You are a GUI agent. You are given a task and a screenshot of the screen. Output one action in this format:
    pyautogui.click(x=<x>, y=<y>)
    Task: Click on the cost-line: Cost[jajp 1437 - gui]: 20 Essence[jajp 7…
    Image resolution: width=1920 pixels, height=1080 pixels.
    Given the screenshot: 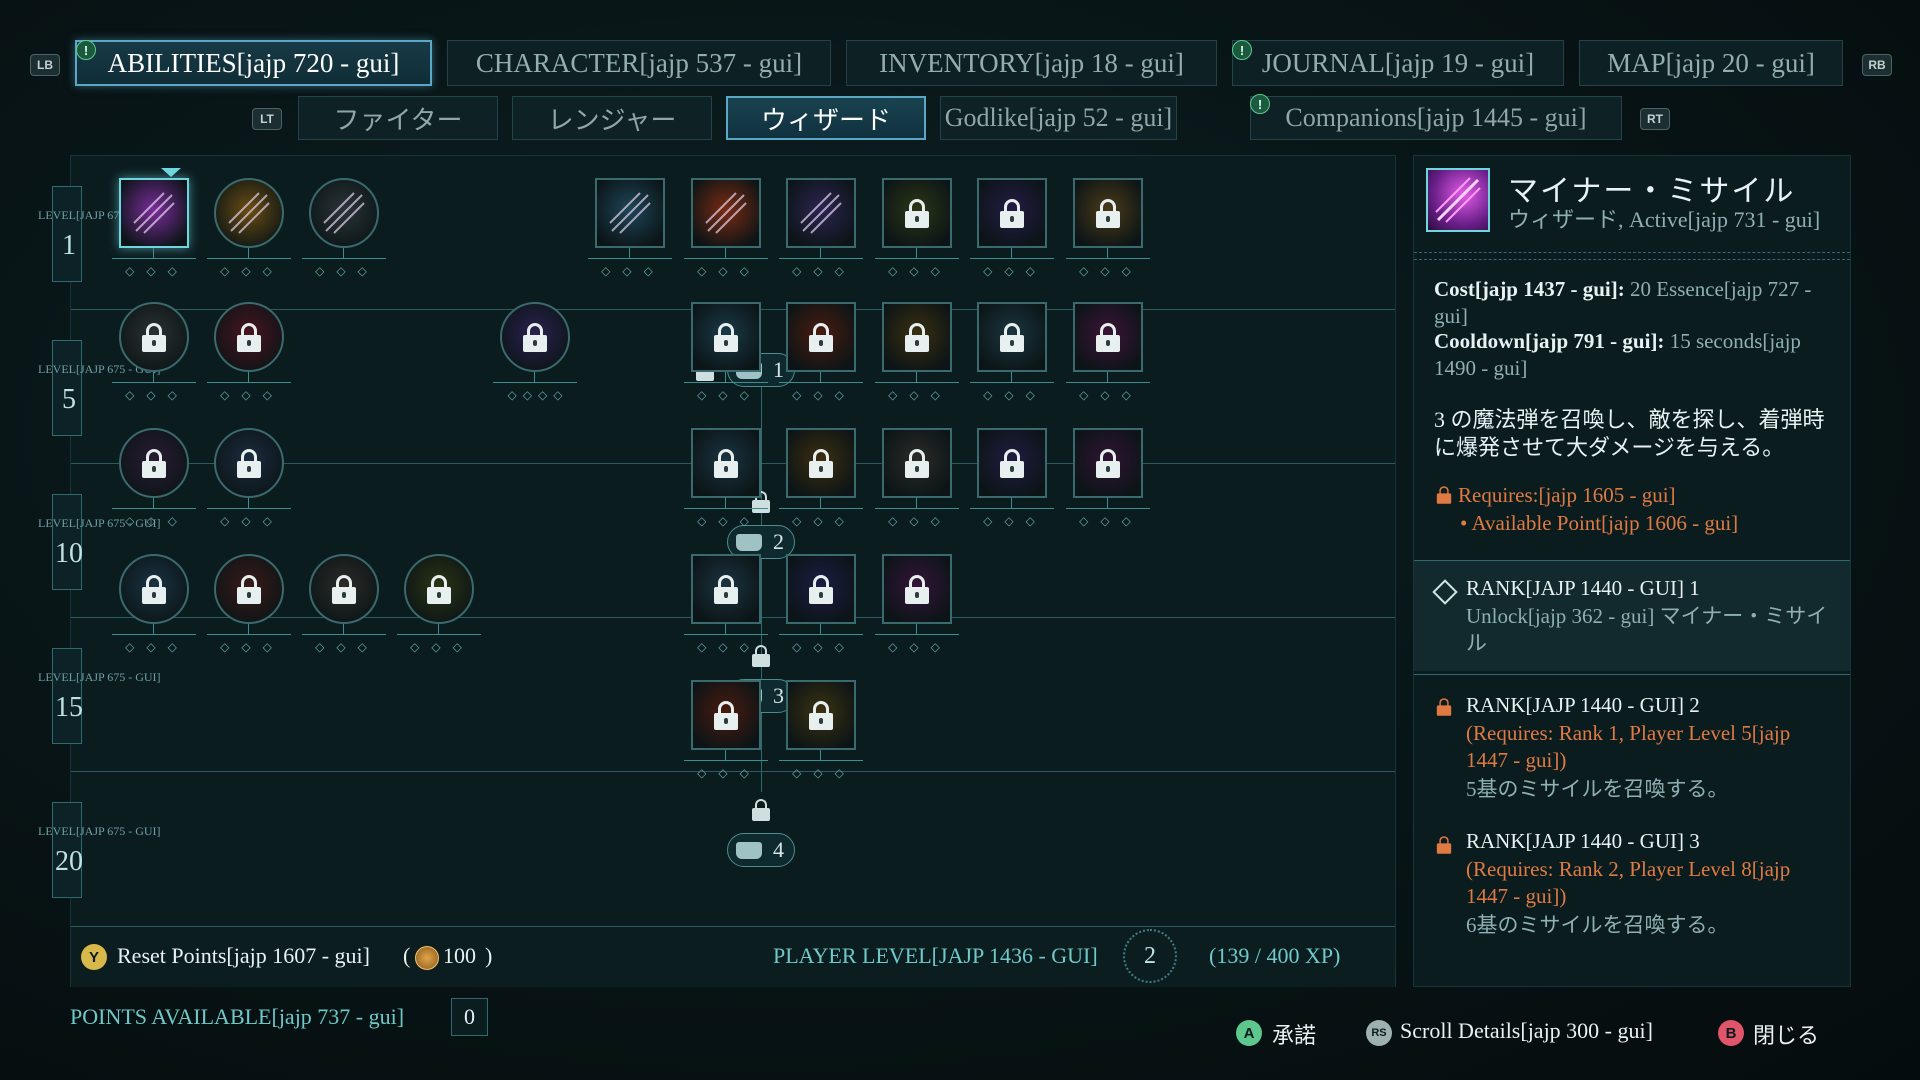 What is the action you would take?
    pyautogui.click(x=1636, y=303)
    